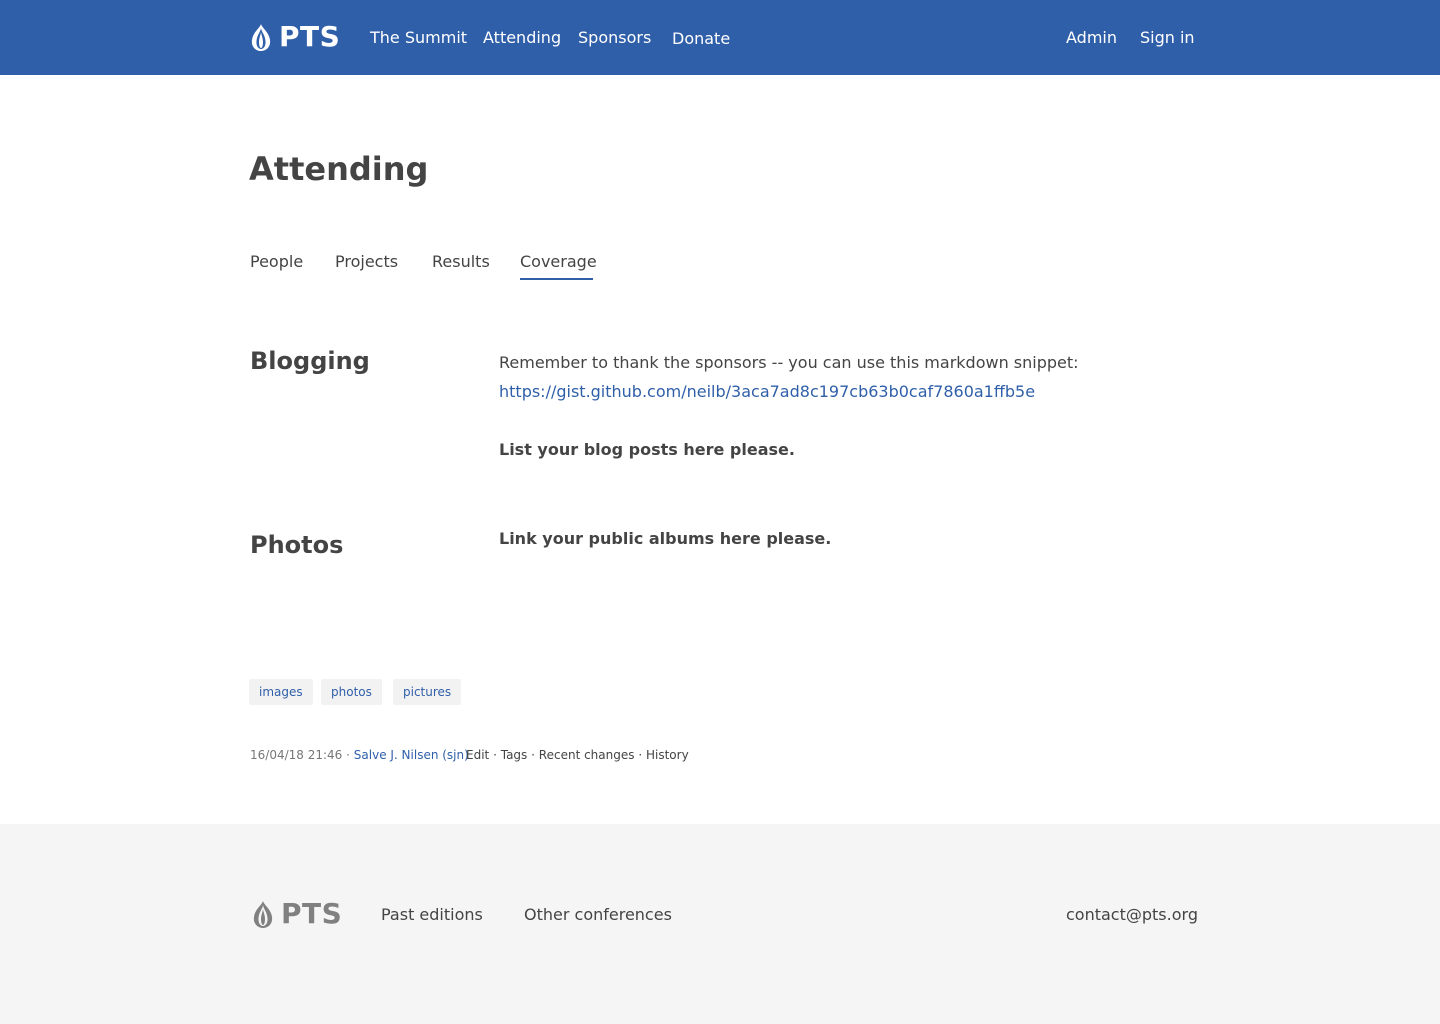 The image size is (1440, 1024). I want to click on tags-link: Tags, so click(514, 755).